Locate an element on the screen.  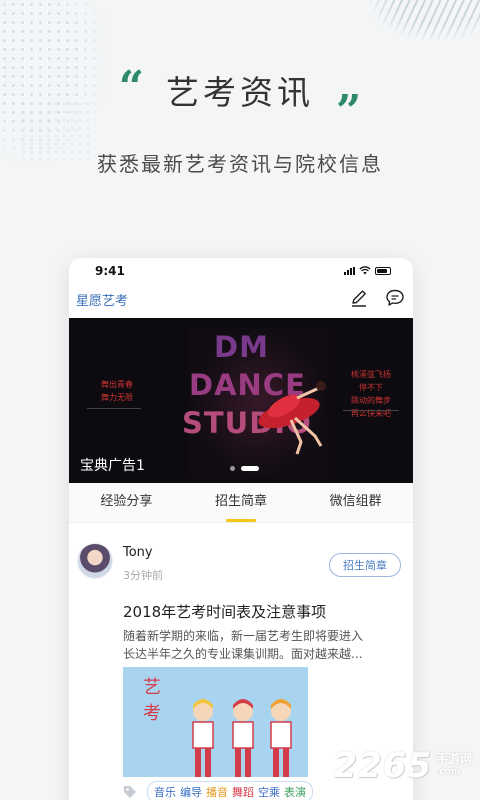
wifi-icon is located at coordinates (365, 270).